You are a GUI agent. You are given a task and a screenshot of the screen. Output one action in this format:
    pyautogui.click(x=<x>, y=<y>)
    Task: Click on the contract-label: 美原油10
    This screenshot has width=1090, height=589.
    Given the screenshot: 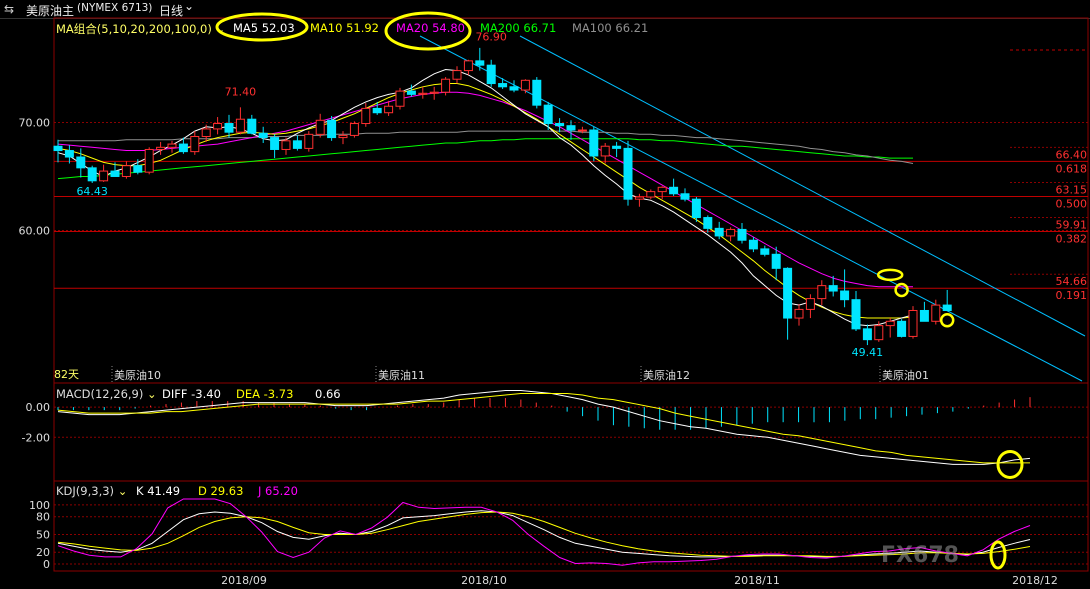 What is the action you would take?
    pyautogui.click(x=137, y=375)
    